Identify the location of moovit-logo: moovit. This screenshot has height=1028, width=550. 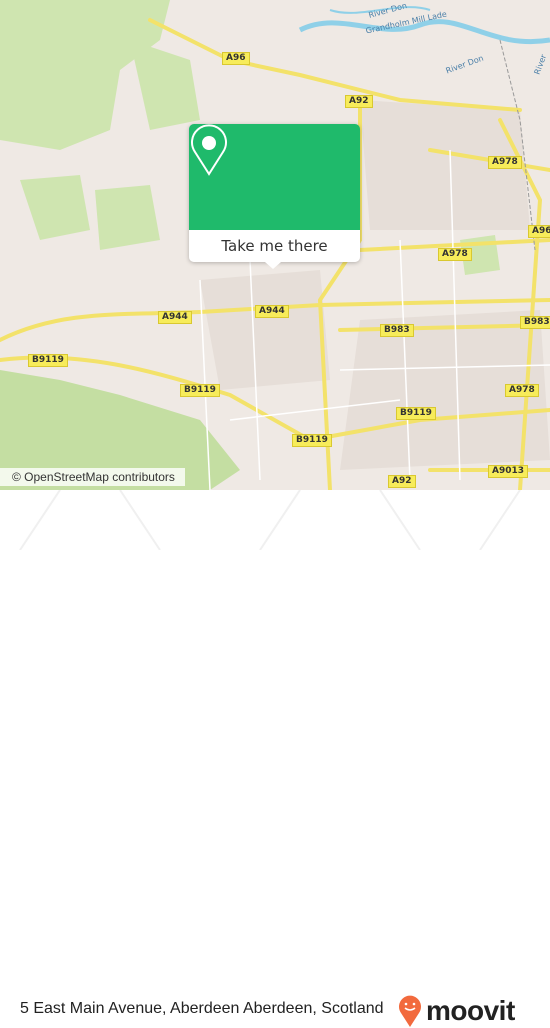
(456, 1011).